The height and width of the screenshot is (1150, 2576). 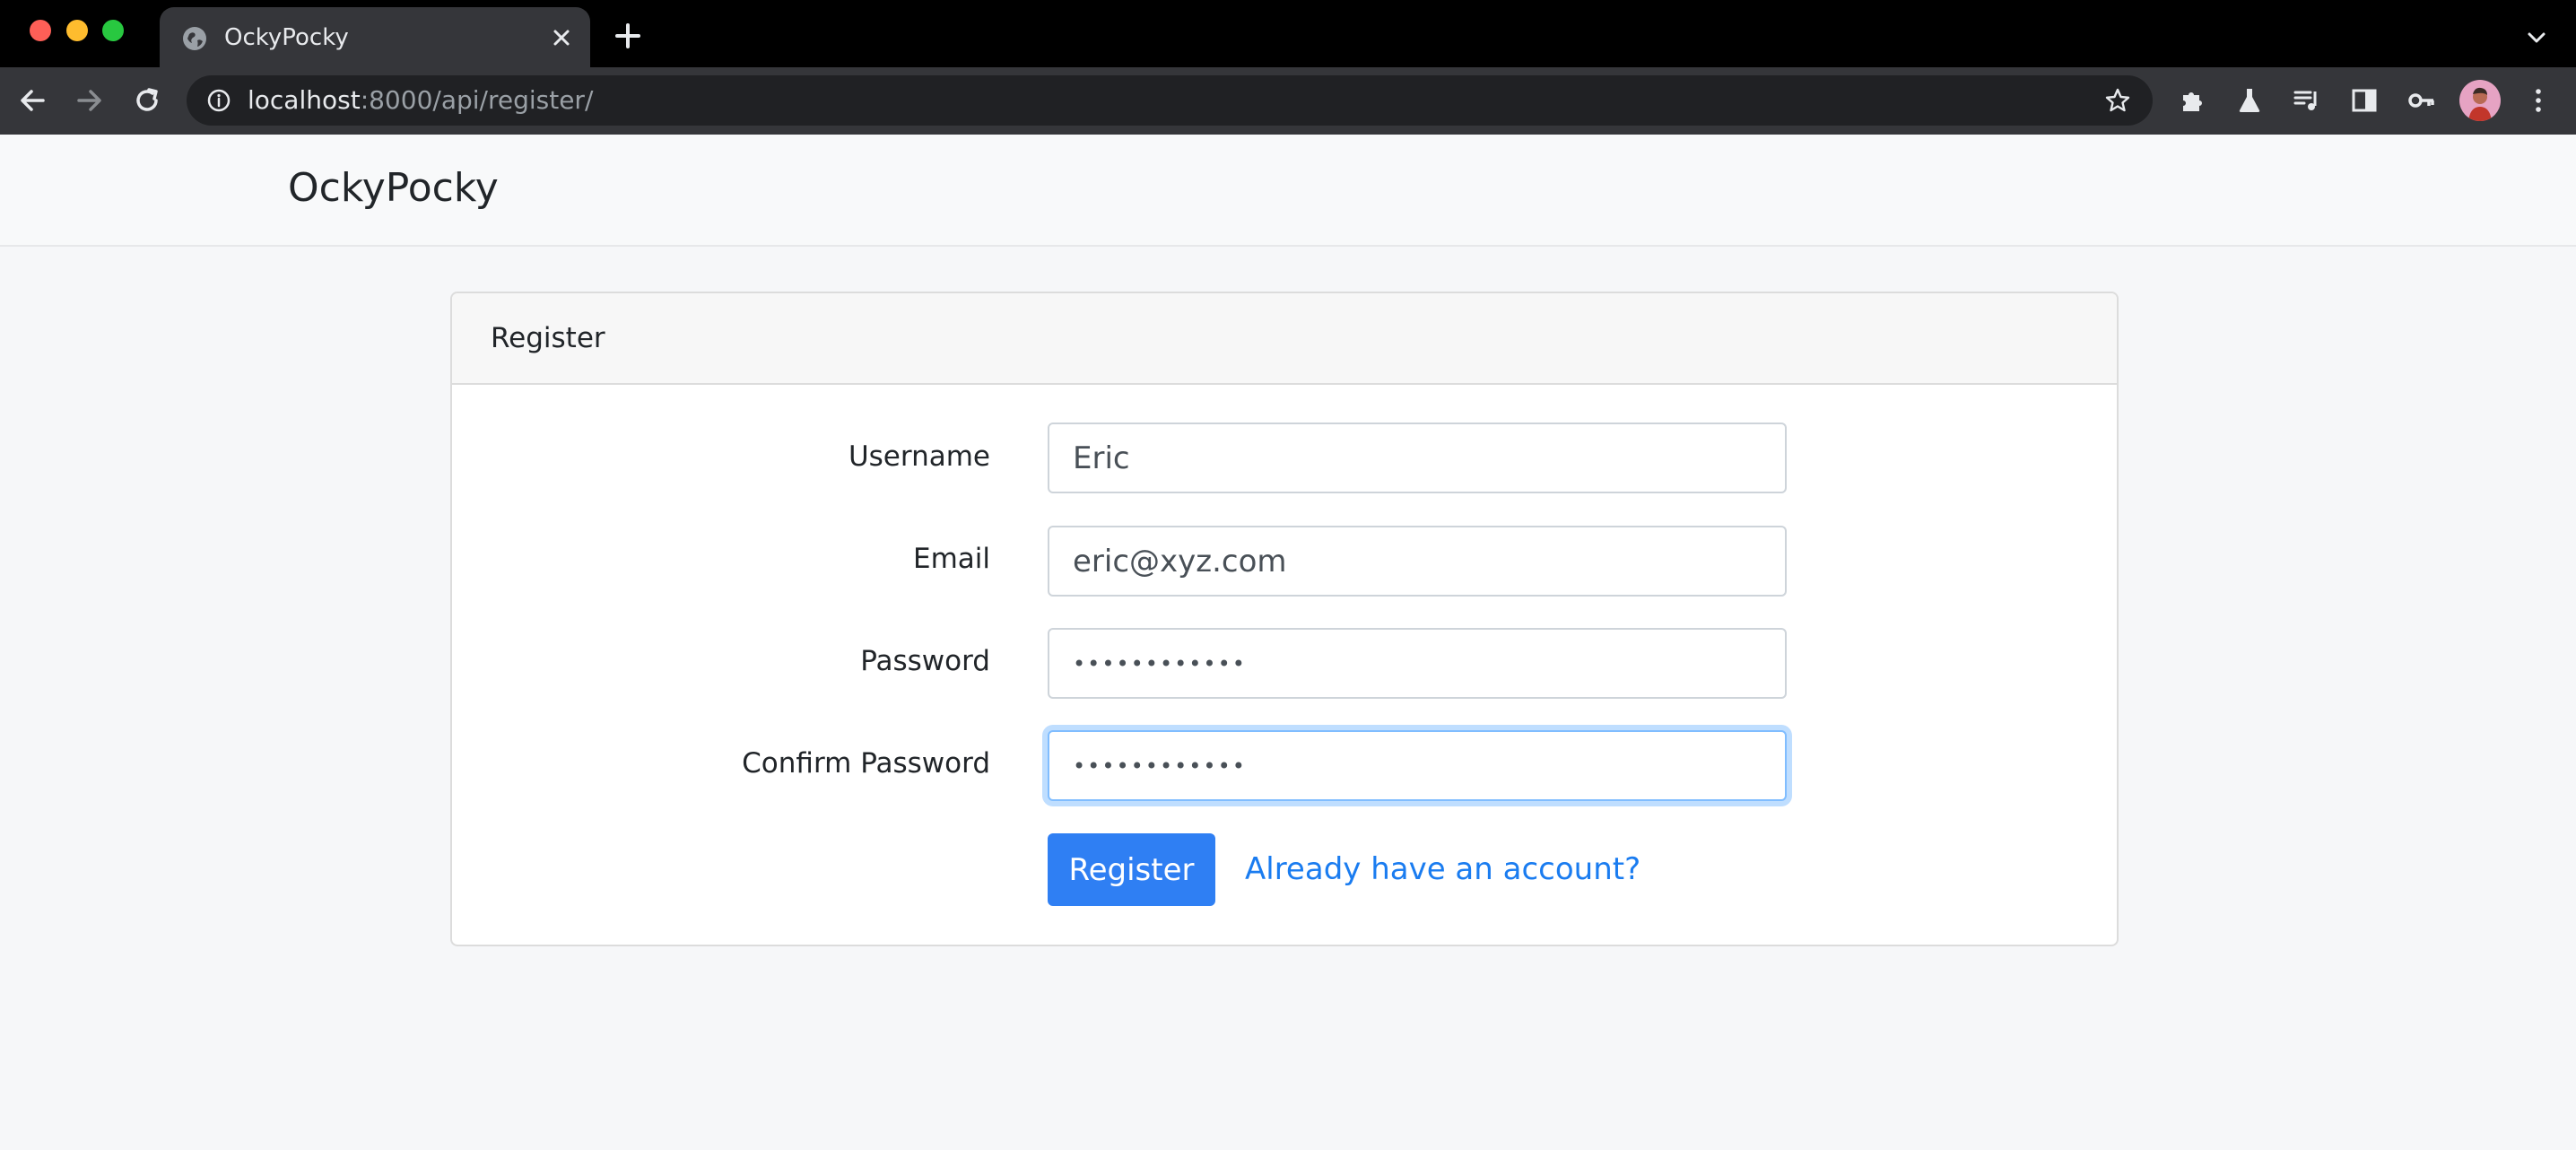 I want to click on minimize-window-button, so click(x=77, y=30).